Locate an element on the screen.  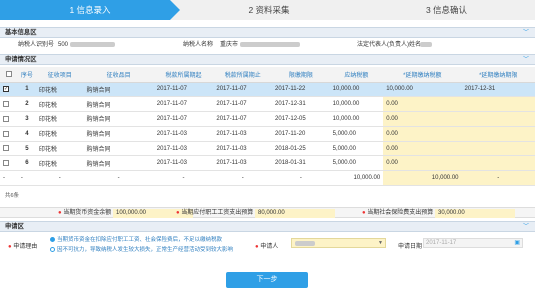
legal-rep-value is located at coordinates (426, 45).